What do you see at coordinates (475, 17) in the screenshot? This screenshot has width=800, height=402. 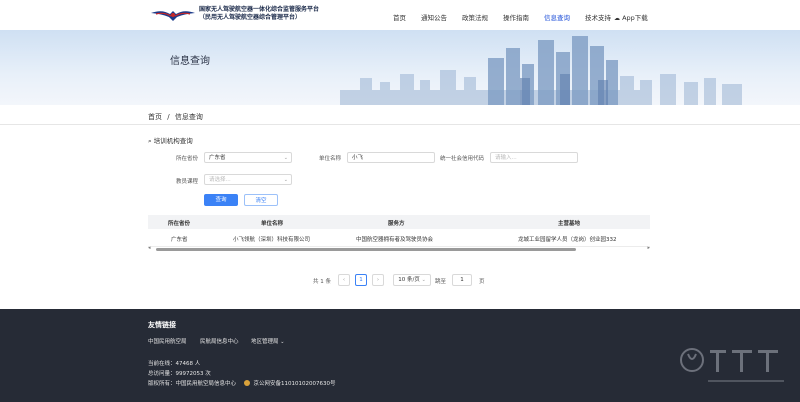 I see `nav-policies: 政策法规` at bounding box center [475, 17].